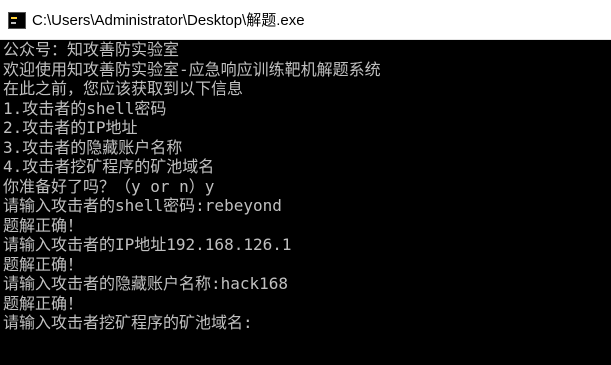 The height and width of the screenshot is (365, 611). Describe the element at coordinates (146, 283) in the screenshot. I see `console-line: 请输入攻击者的隐藏账户名称:hack168` at that location.